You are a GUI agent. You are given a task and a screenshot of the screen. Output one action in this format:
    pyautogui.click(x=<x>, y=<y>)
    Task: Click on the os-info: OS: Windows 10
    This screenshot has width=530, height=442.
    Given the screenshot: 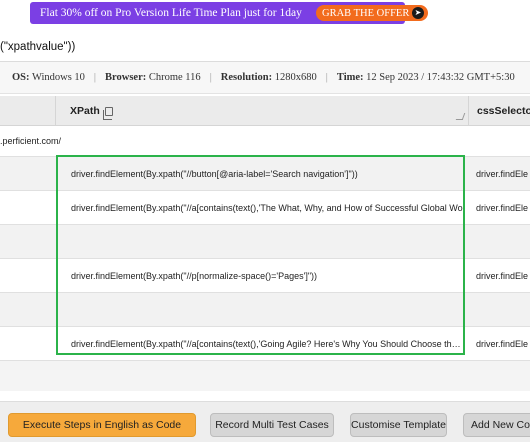 What is the action you would take?
    pyautogui.click(x=48, y=77)
    